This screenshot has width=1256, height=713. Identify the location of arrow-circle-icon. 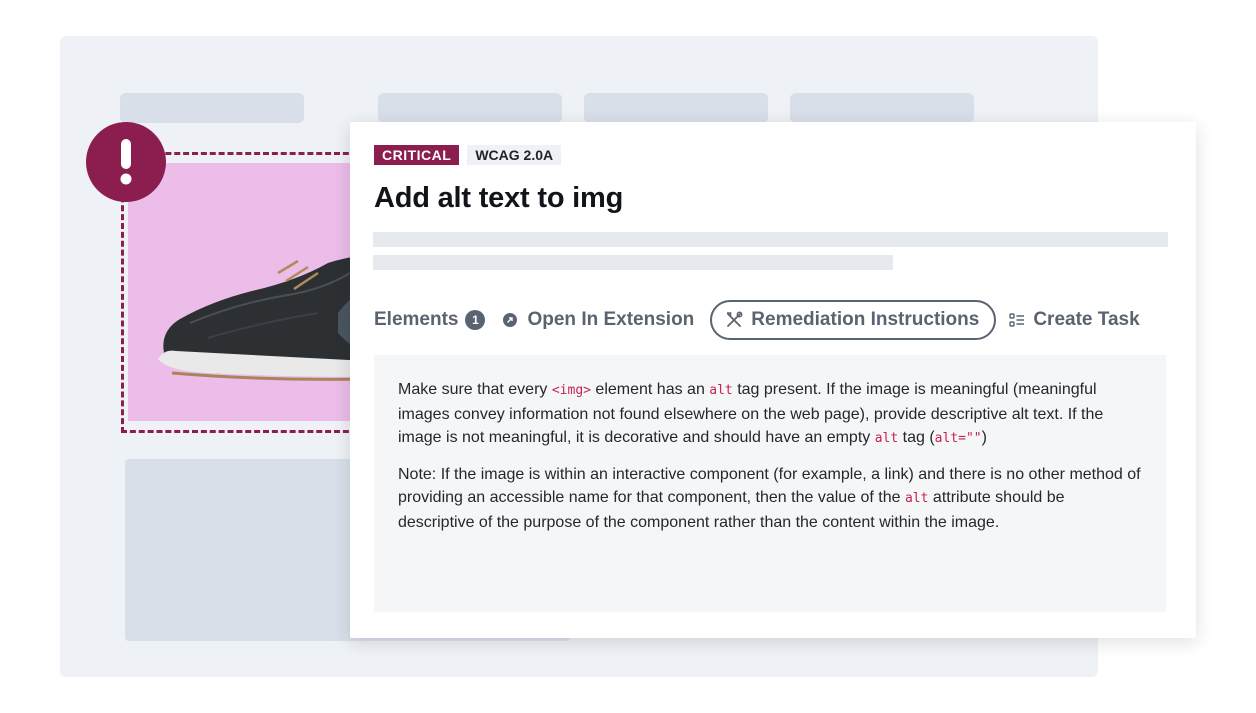
(510, 320).